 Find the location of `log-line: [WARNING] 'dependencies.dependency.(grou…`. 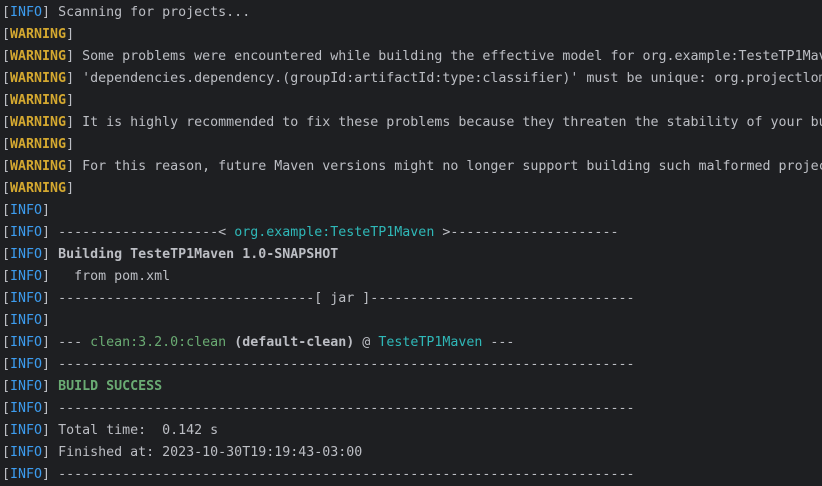

log-line: [WARNING] 'dependencies.dependency.(grou… is located at coordinates (411, 79).